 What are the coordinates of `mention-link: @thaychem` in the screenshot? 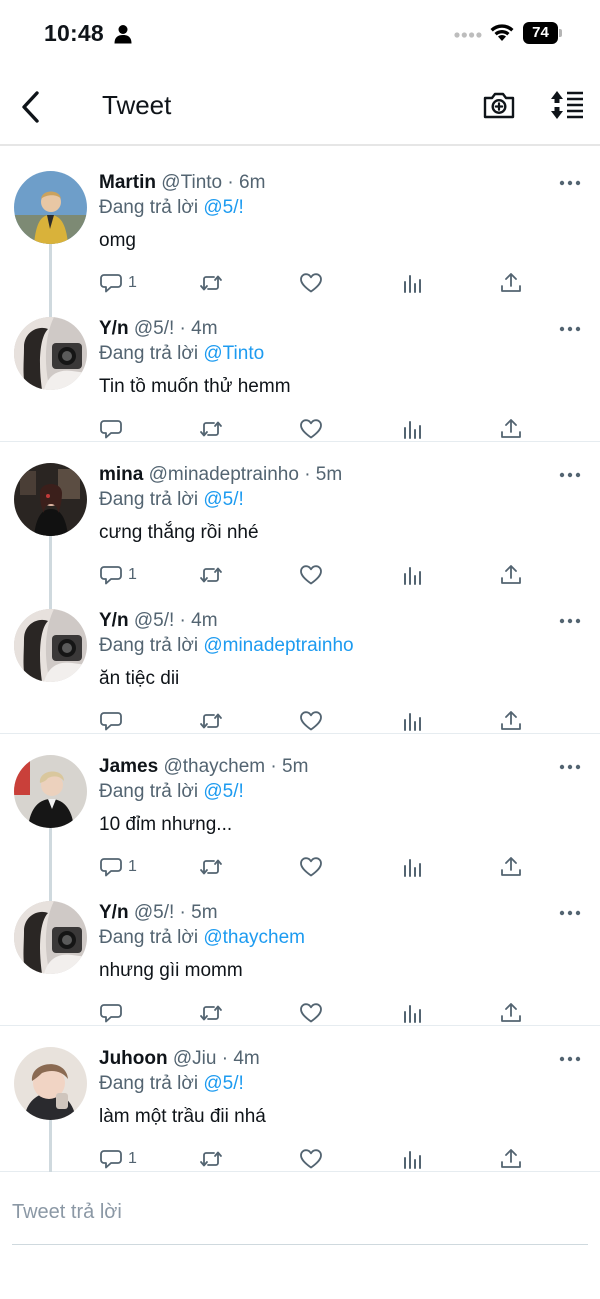 It's located at (254, 937).